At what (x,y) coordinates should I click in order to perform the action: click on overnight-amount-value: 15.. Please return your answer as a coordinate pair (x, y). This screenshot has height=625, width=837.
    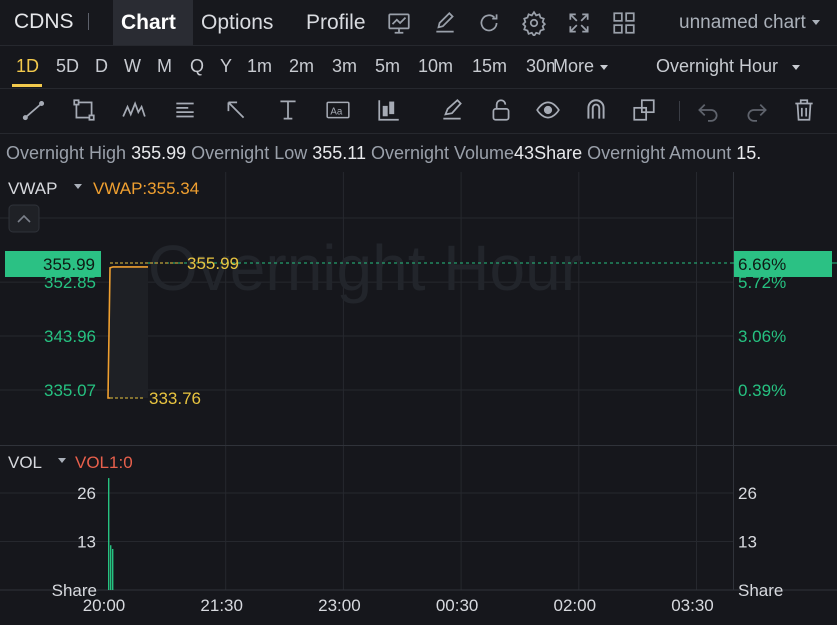
    Looking at the image, I should click on (749, 153).